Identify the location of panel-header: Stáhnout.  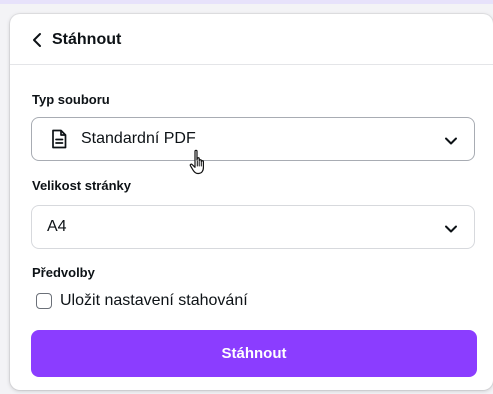
(251, 39).